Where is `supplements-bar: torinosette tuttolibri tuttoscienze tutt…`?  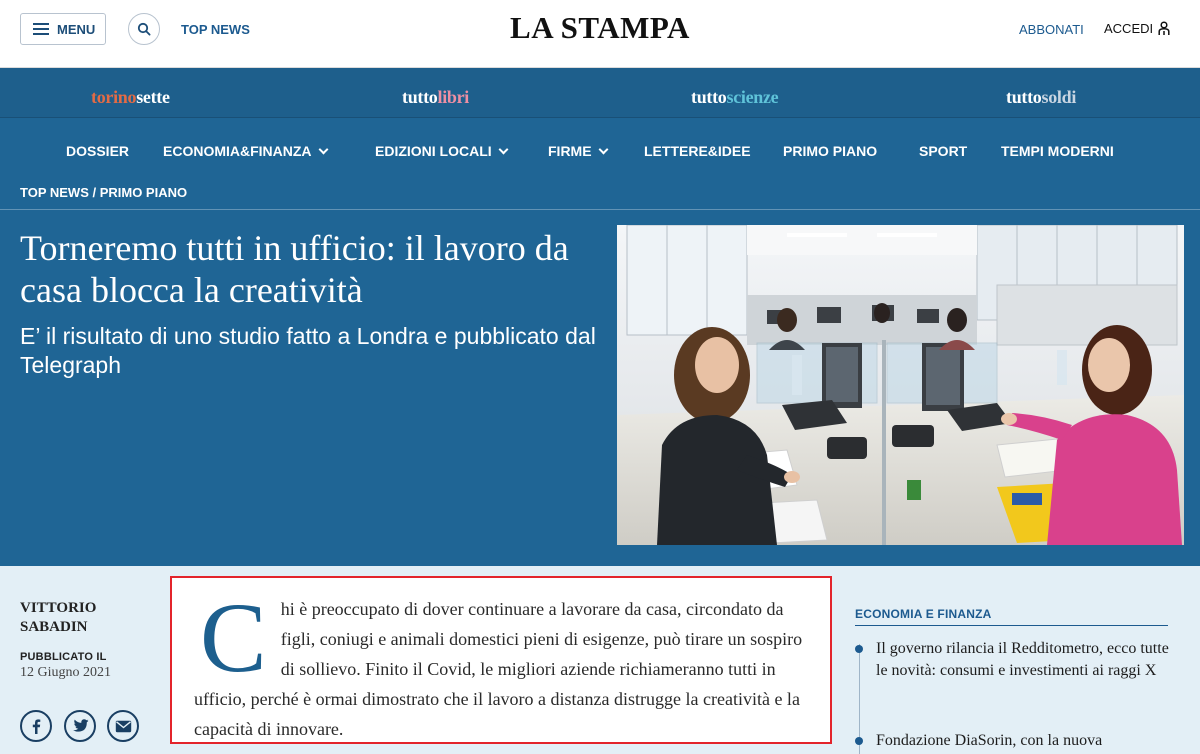 supplements-bar: torinosette tuttolibri tuttoscienze tutt… is located at coordinates (600, 93).